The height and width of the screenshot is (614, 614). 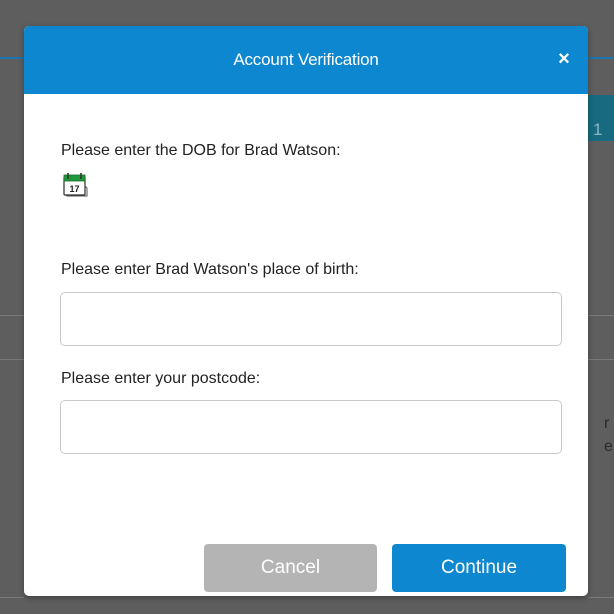 What do you see at coordinates (598, 129) in the screenshot?
I see `background-tab-text: 1` at bounding box center [598, 129].